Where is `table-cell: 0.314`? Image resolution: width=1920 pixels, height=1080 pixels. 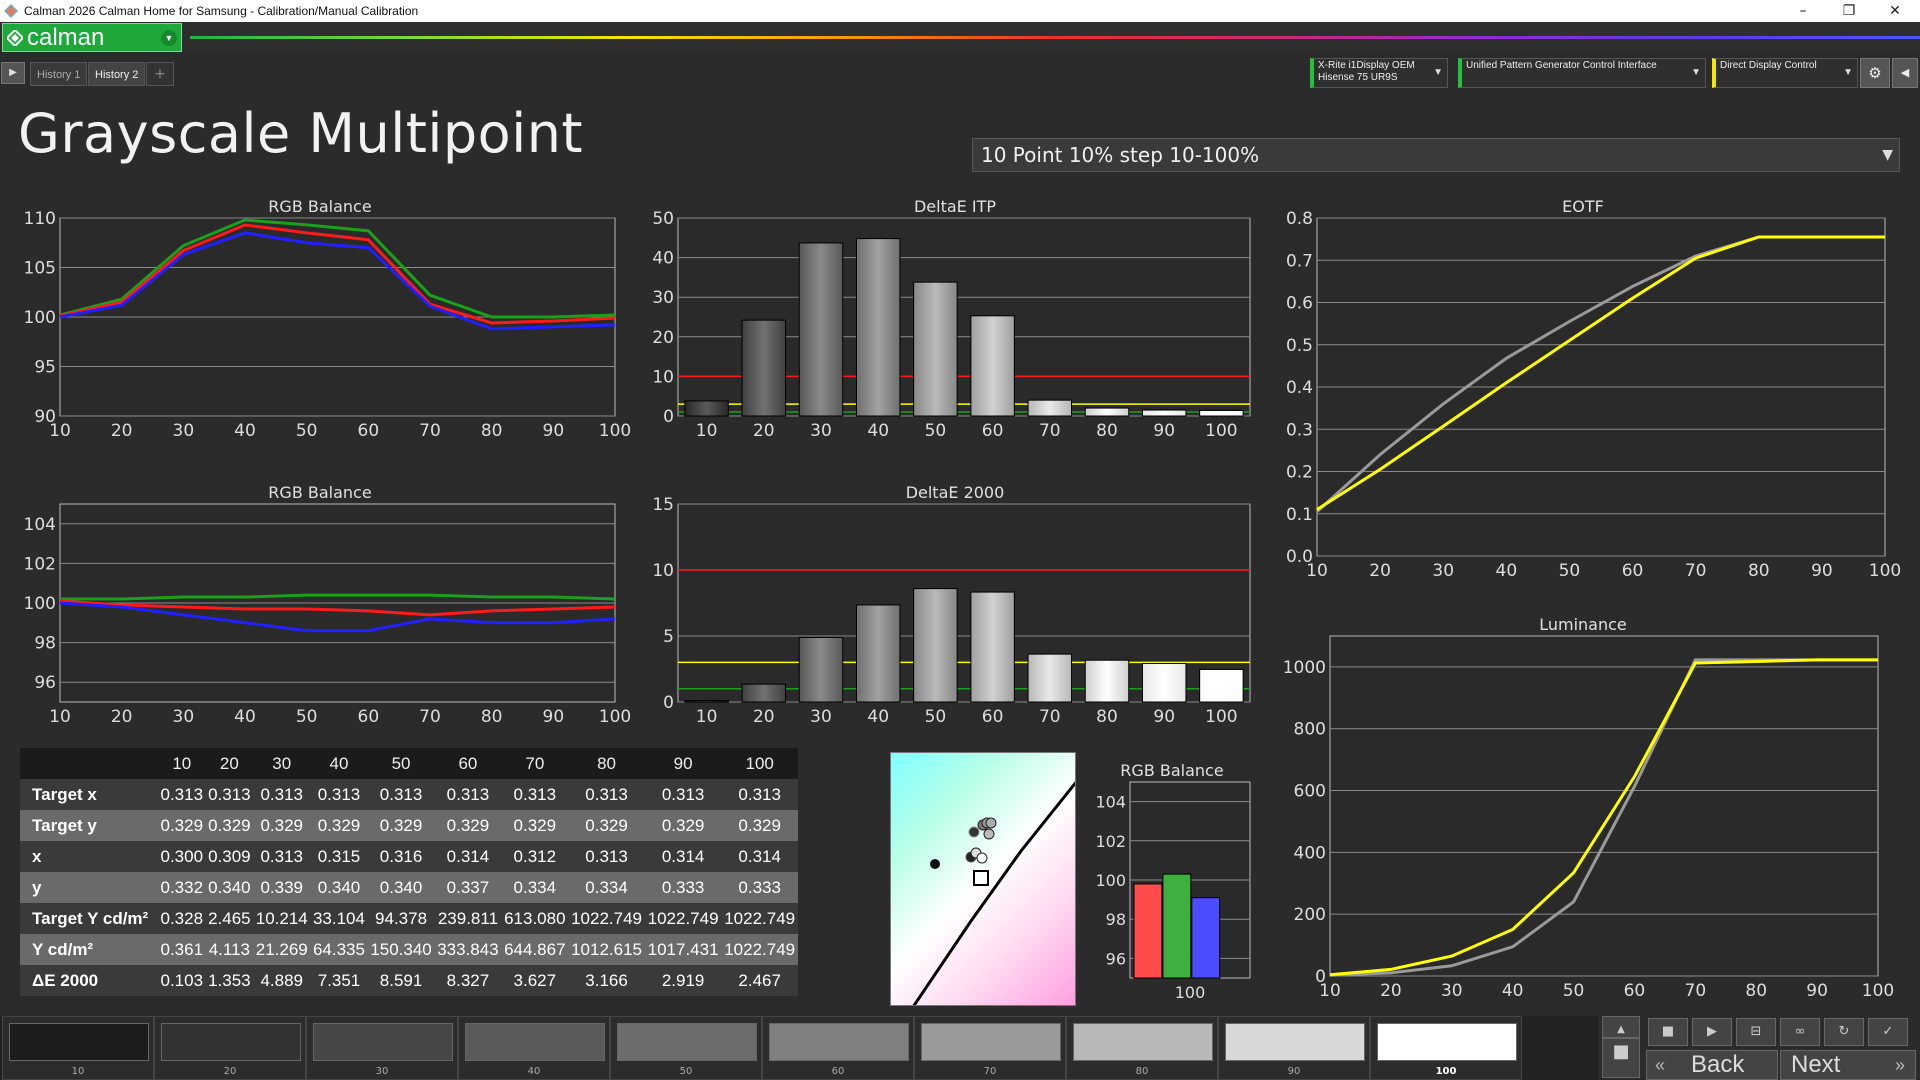 table-cell: 0.314 is located at coordinates (683, 856).